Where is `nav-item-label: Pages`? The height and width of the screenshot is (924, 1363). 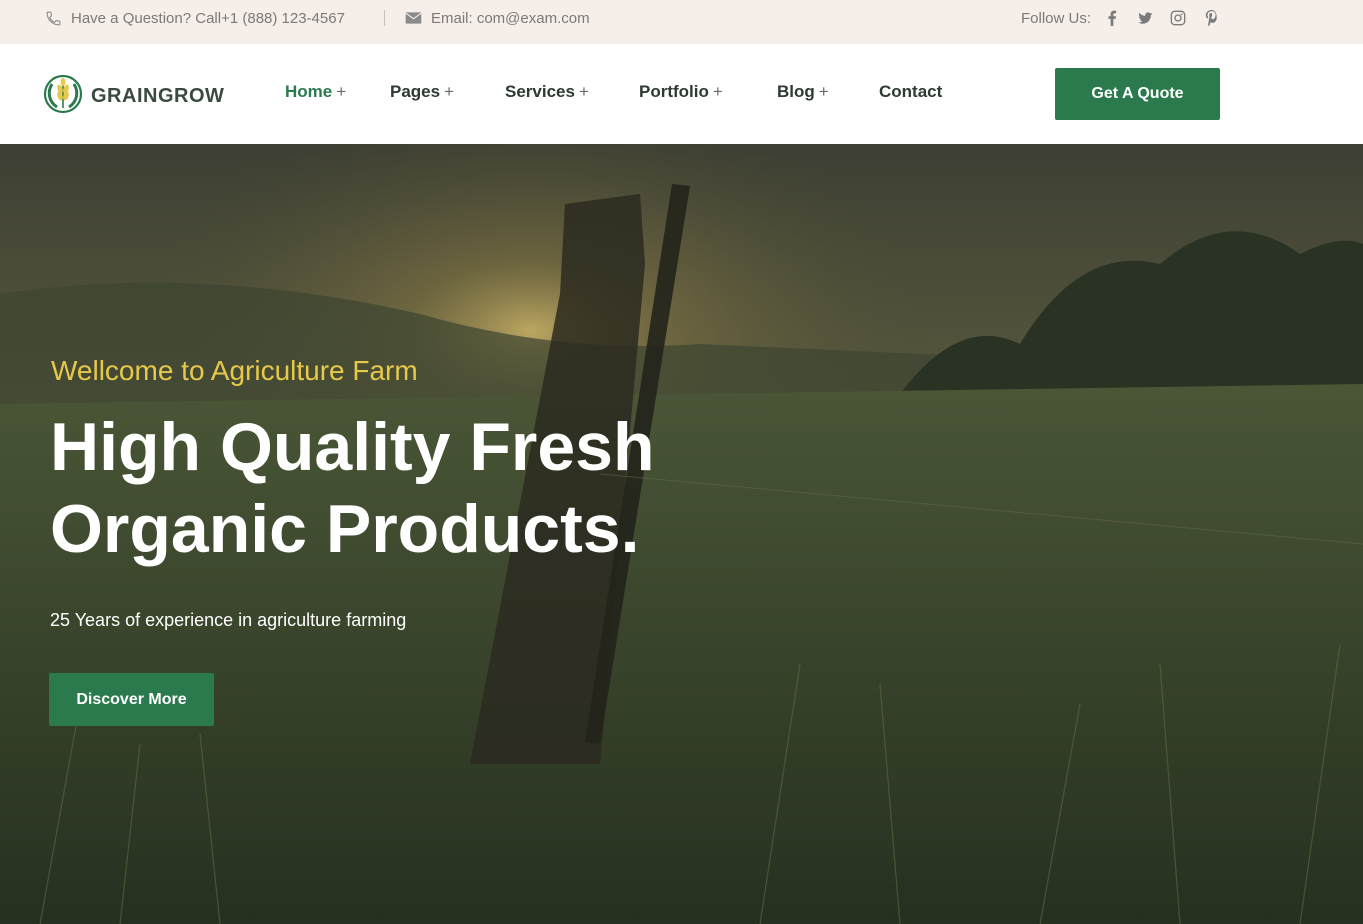 nav-item-label: Pages is located at coordinates (415, 91).